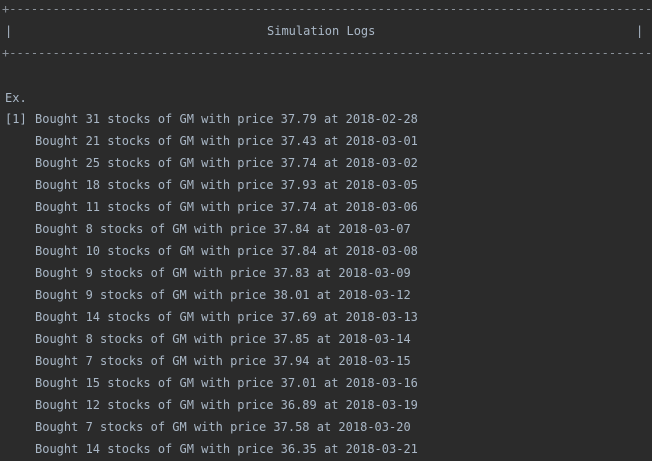 Image resolution: width=652 pixels, height=461 pixels. What do you see at coordinates (640, 31) in the screenshot?
I see `header-right-edge: |` at bounding box center [640, 31].